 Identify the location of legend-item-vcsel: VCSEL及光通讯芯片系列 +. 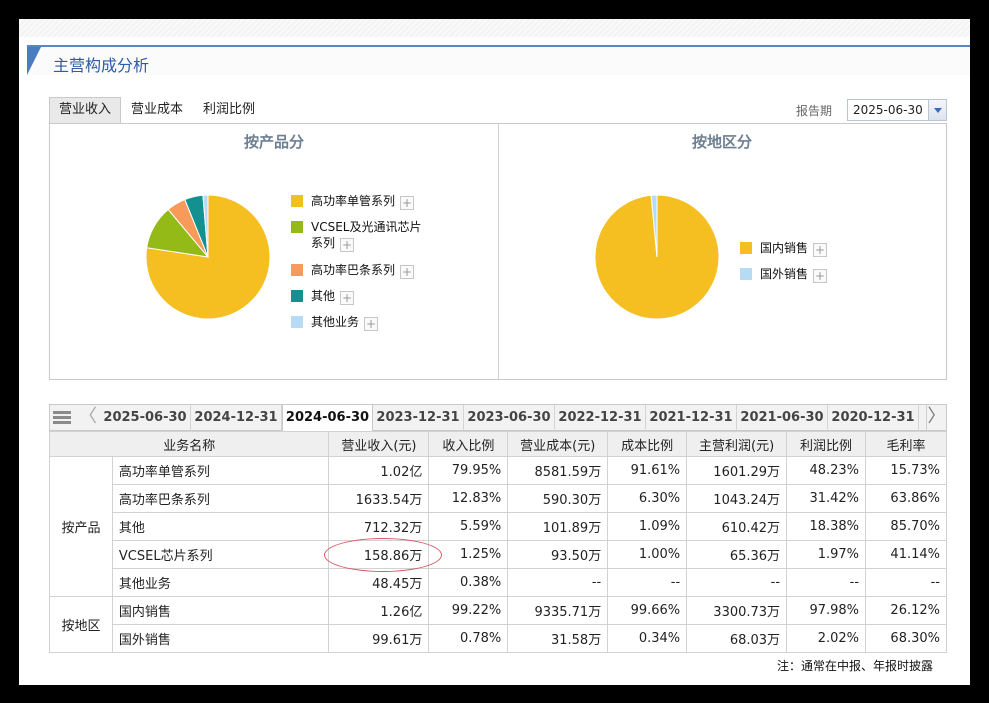
(361, 235).